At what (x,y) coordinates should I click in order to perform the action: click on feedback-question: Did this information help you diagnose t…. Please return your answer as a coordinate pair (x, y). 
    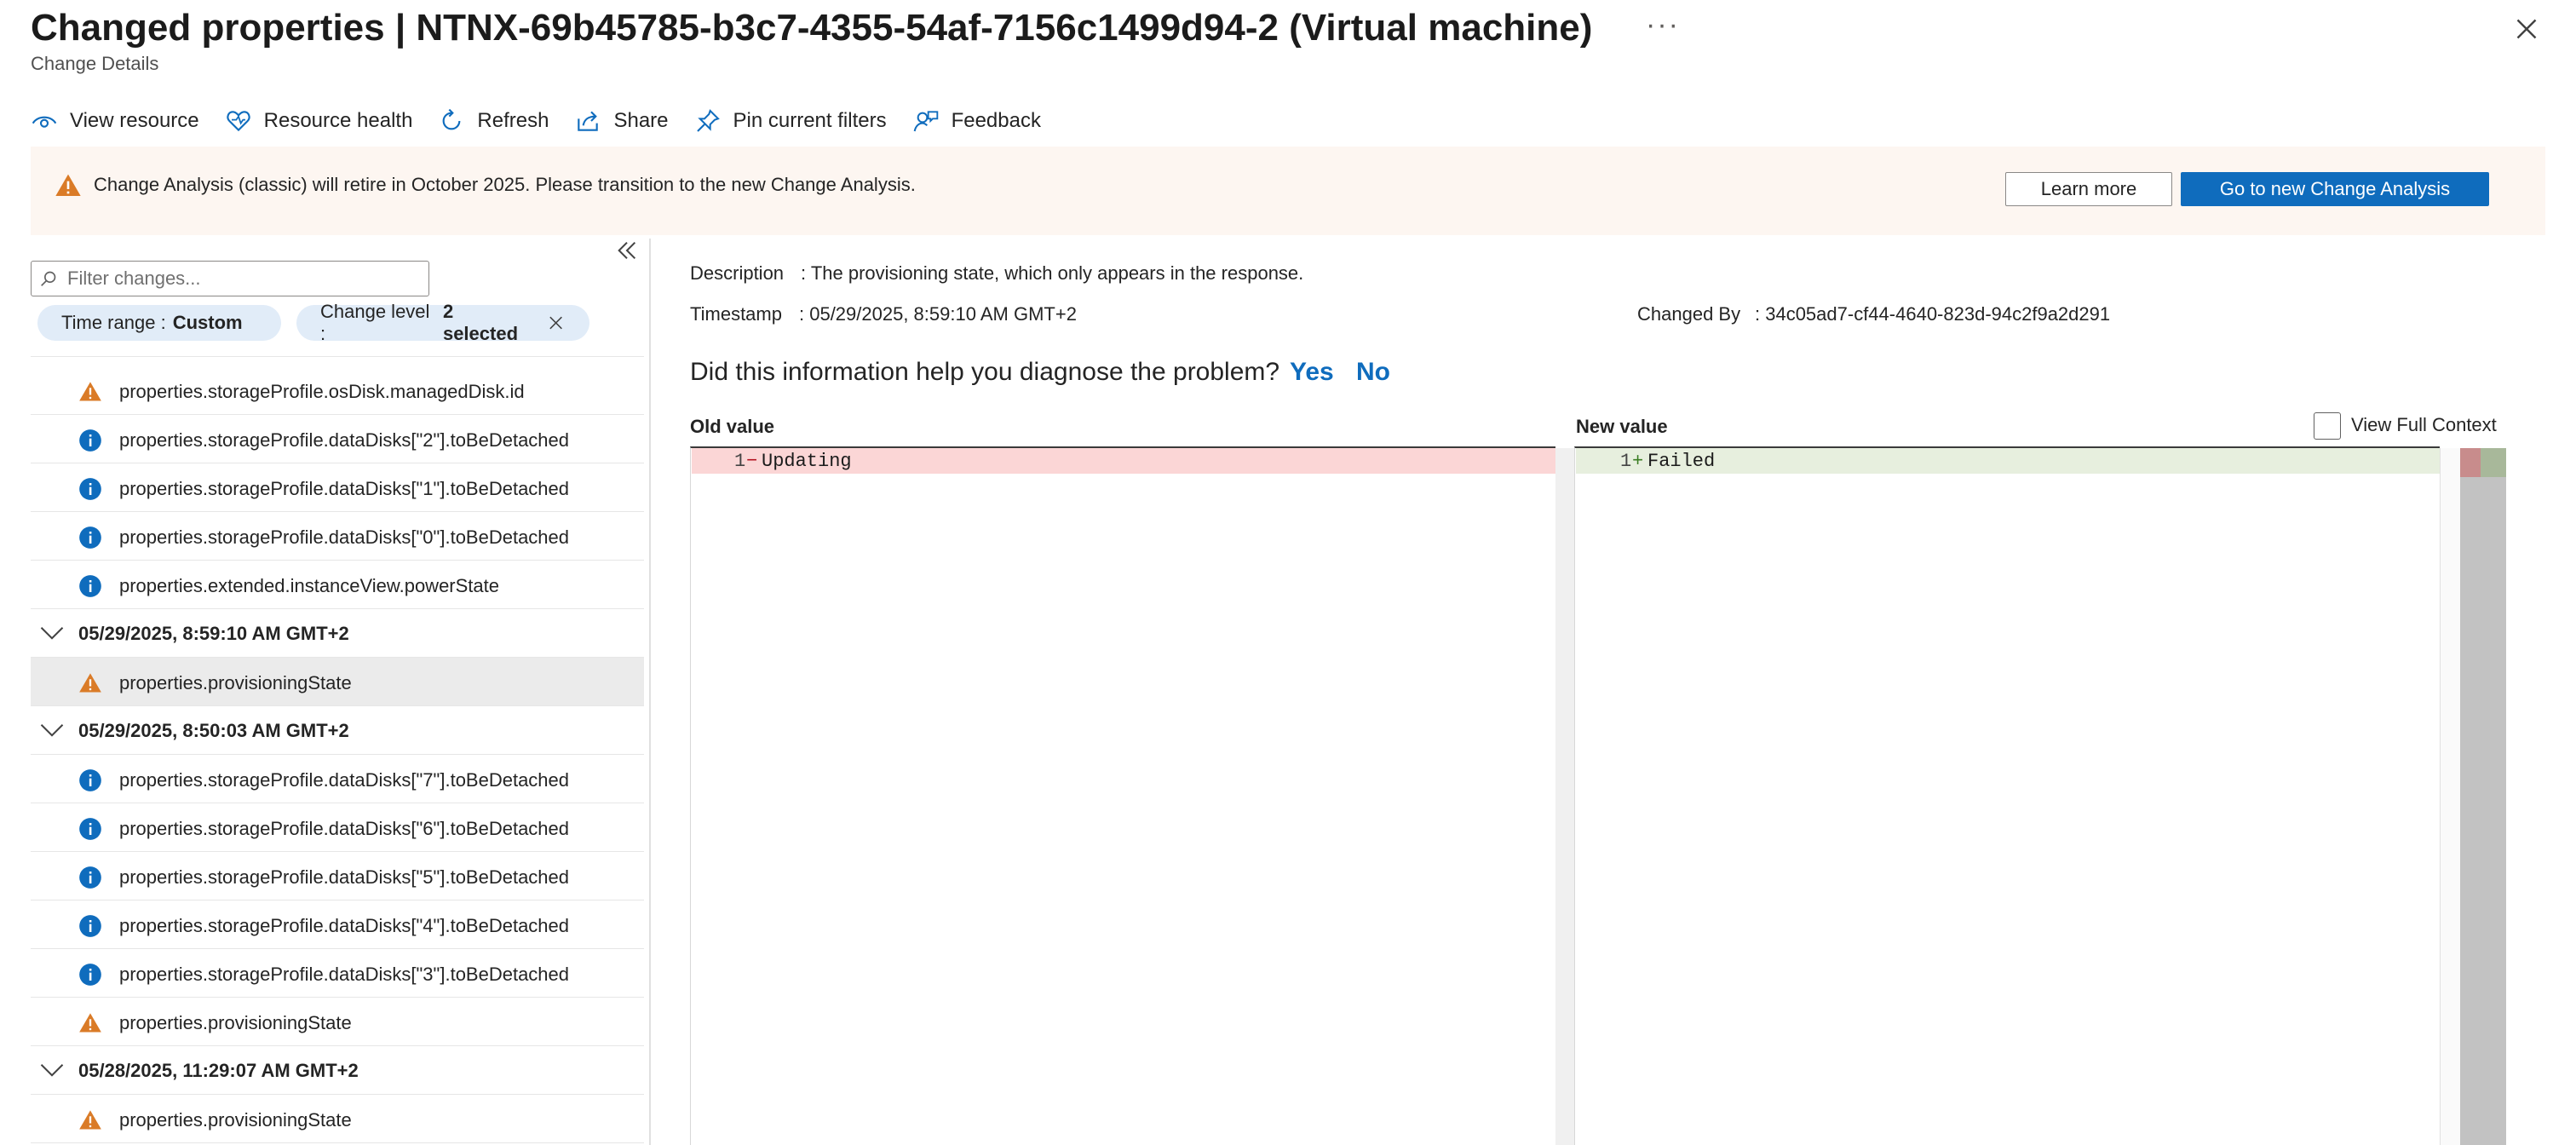
    Looking at the image, I should click on (985, 372).